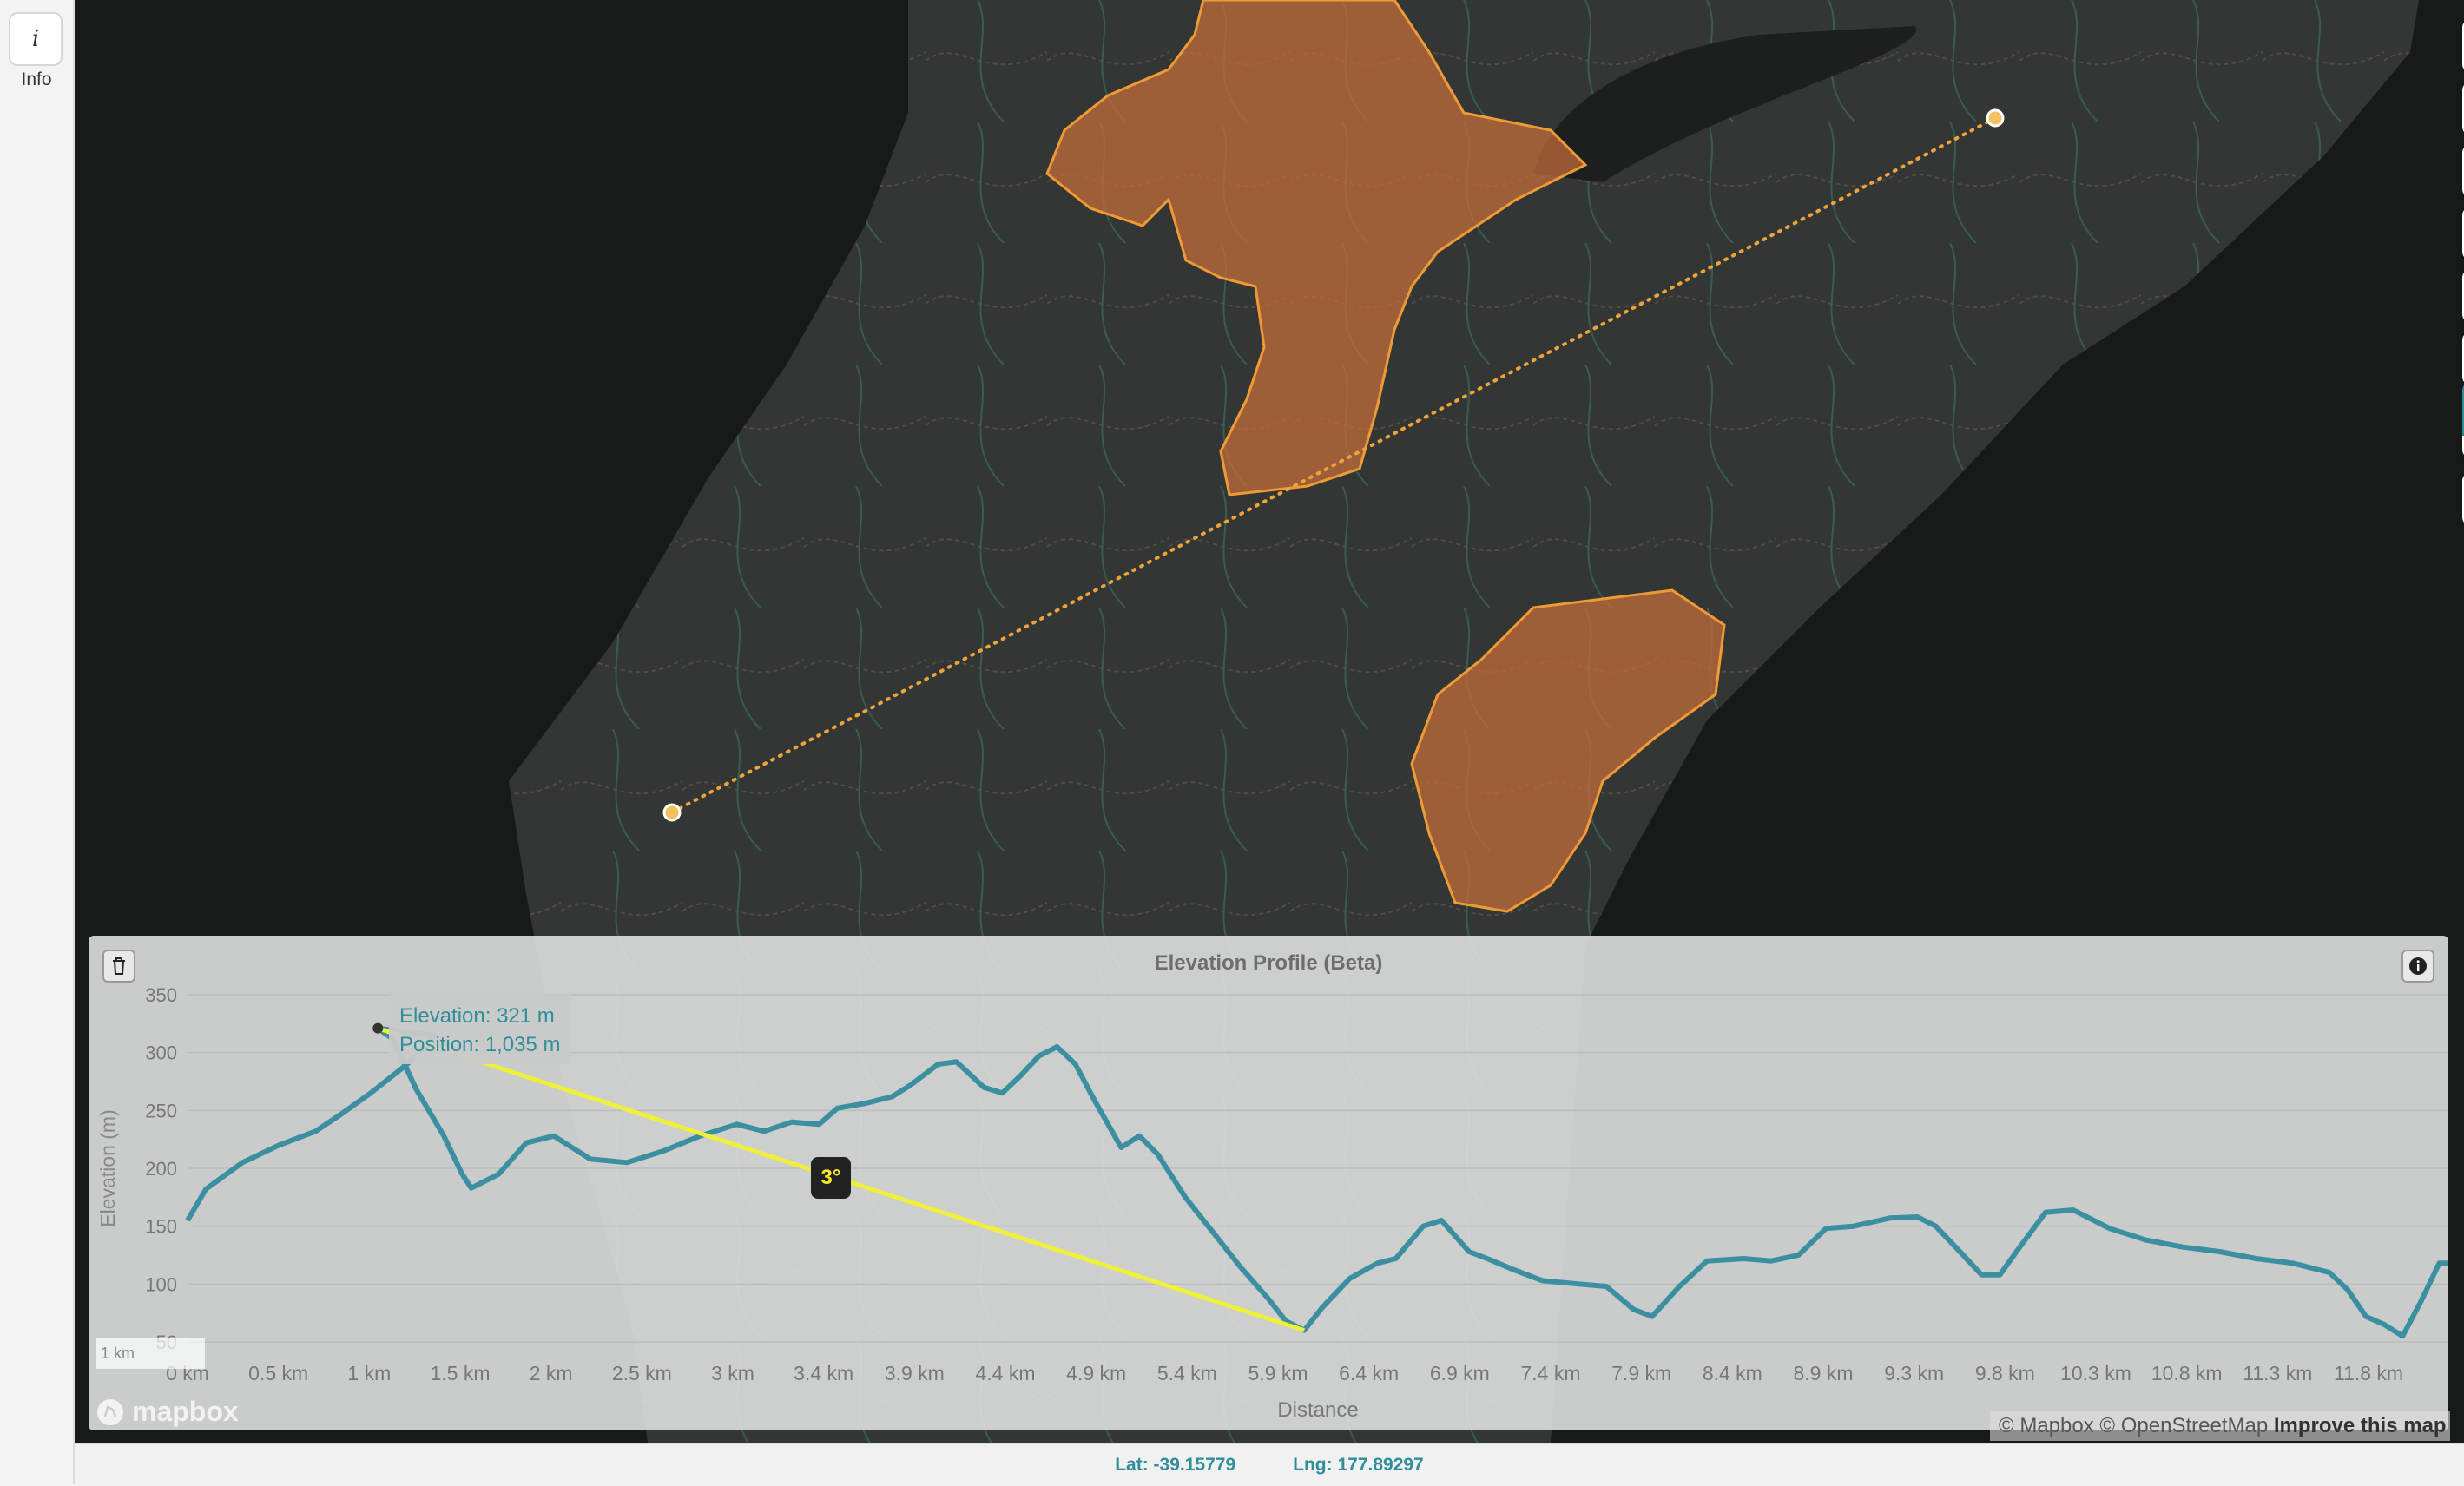 This screenshot has width=2464, height=1486. What do you see at coordinates (460, 1373) in the screenshot?
I see `x-tick-label: 1.5 km` at bounding box center [460, 1373].